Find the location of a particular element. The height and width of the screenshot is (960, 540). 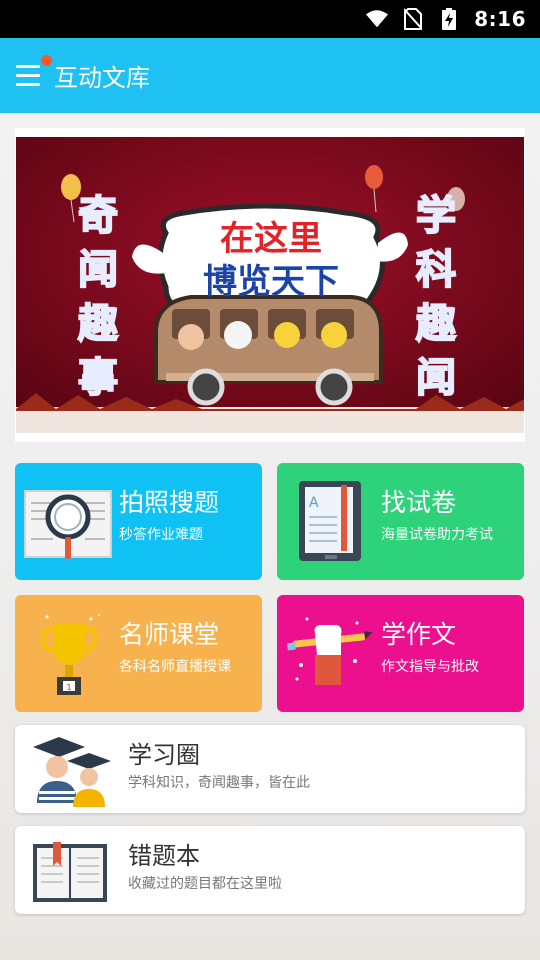

banner-sign-line2: 博览天下 is located at coordinates (271, 282).